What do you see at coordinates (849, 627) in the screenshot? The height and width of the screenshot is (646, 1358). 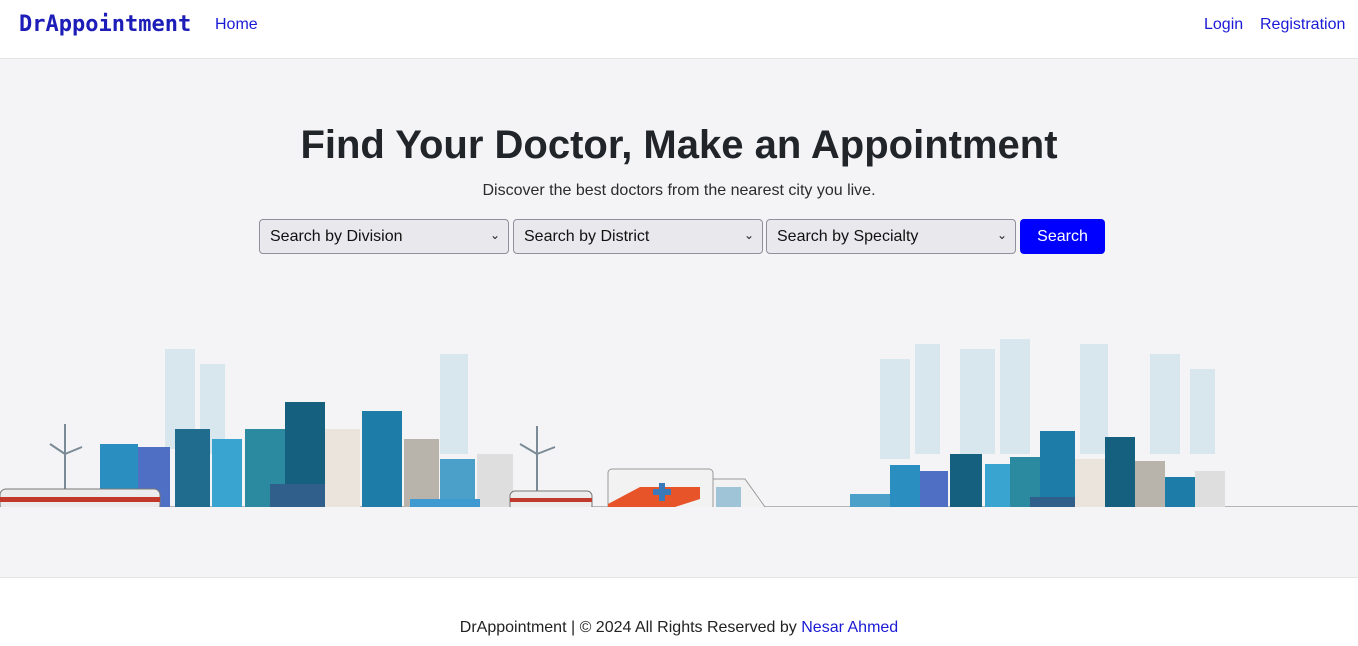 I see `footer-author-link: Nesar Ahmed` at bounding box center [849, 627].